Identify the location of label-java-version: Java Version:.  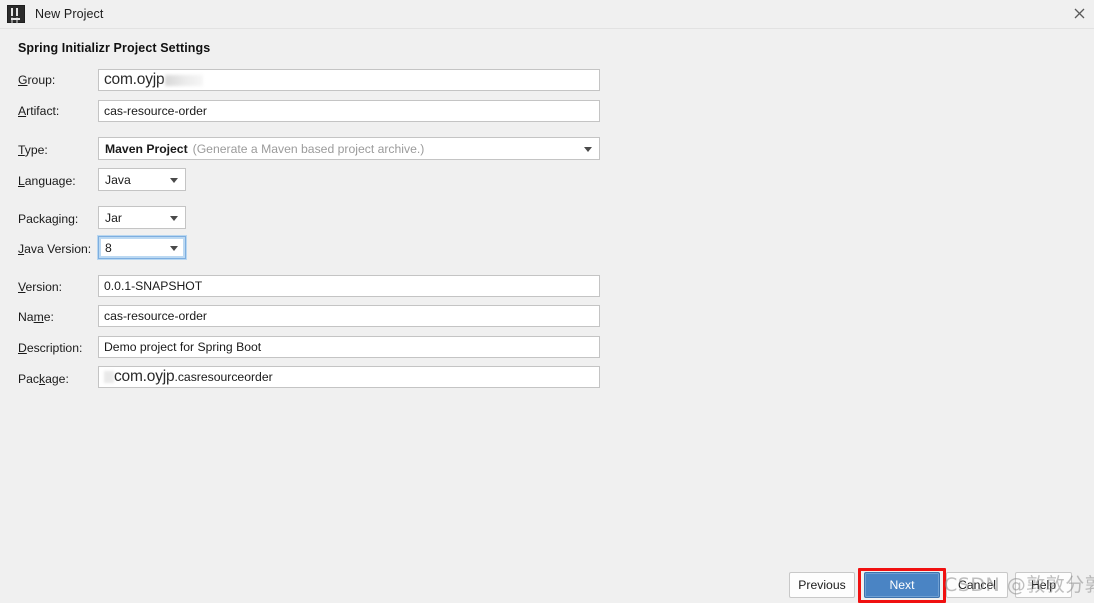
(55, 249).